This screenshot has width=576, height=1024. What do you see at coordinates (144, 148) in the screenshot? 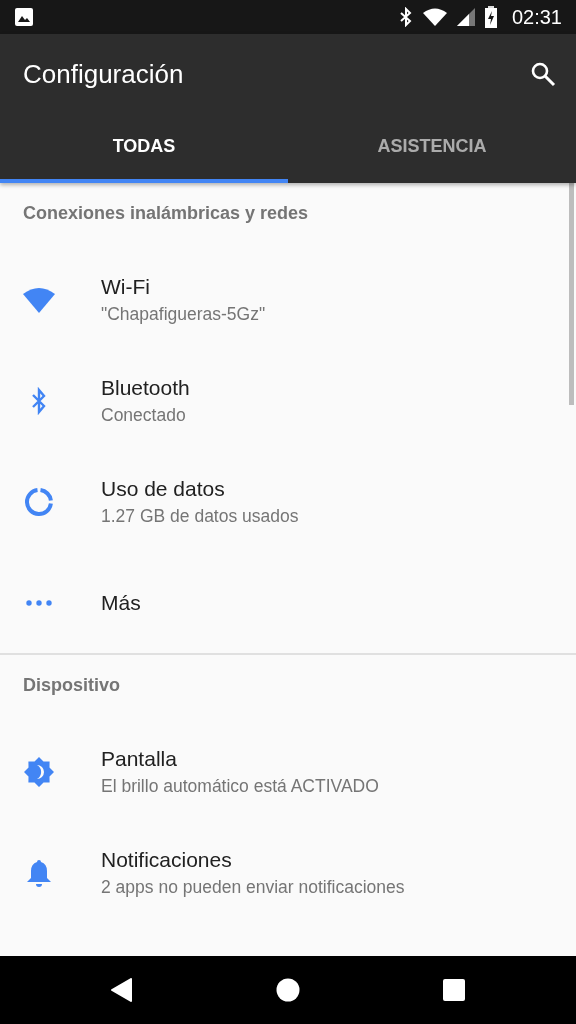
I see `tab: TODAS` at bounding box center [144, 148].